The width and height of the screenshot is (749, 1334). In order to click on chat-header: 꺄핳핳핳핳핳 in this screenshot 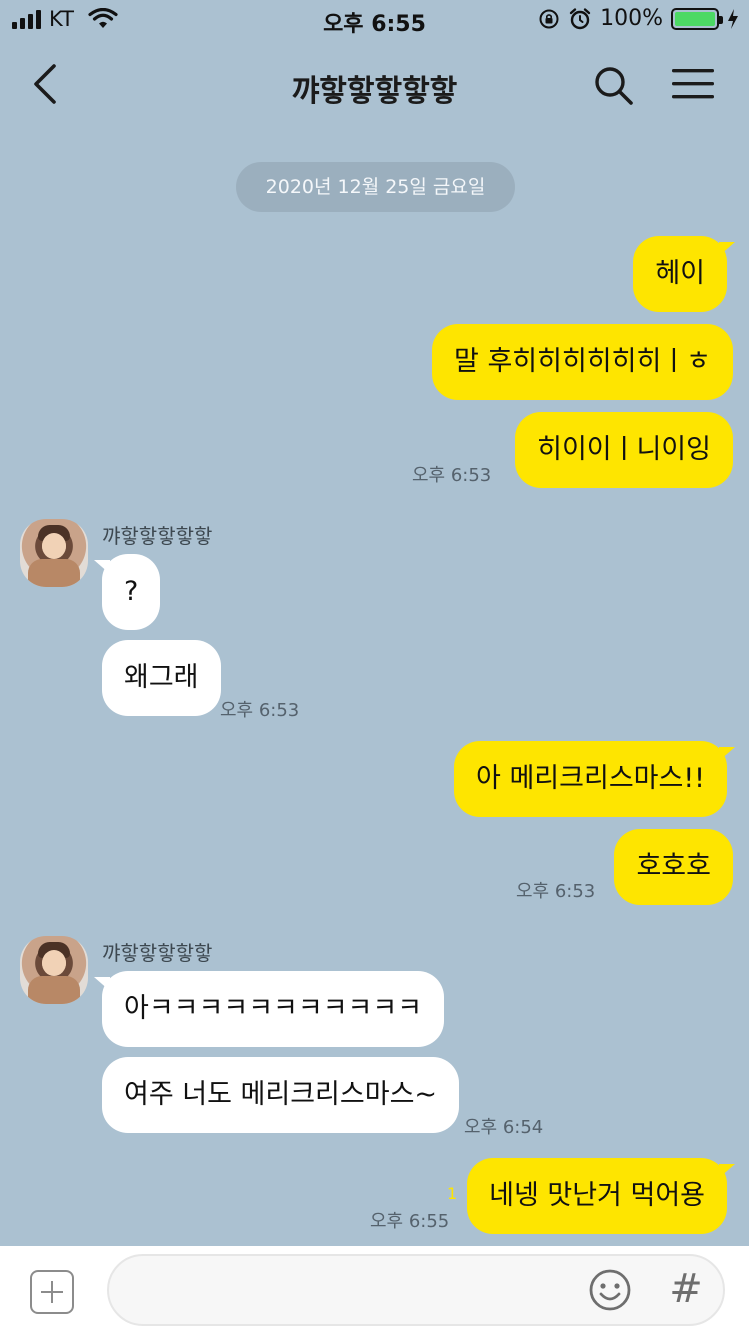, I will do `click(374, 84)`.